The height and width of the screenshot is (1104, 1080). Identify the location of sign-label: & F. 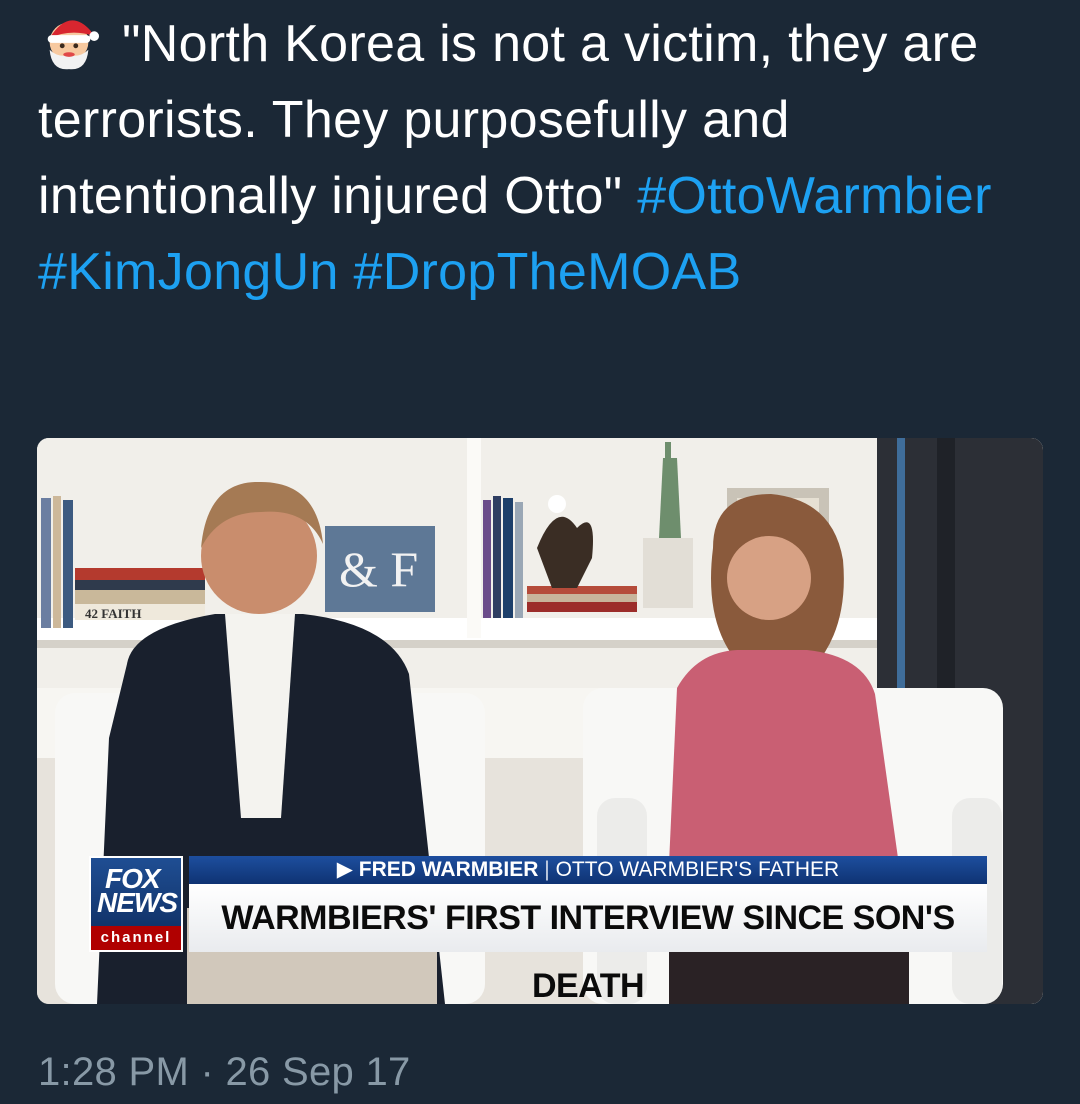
(378, 569).